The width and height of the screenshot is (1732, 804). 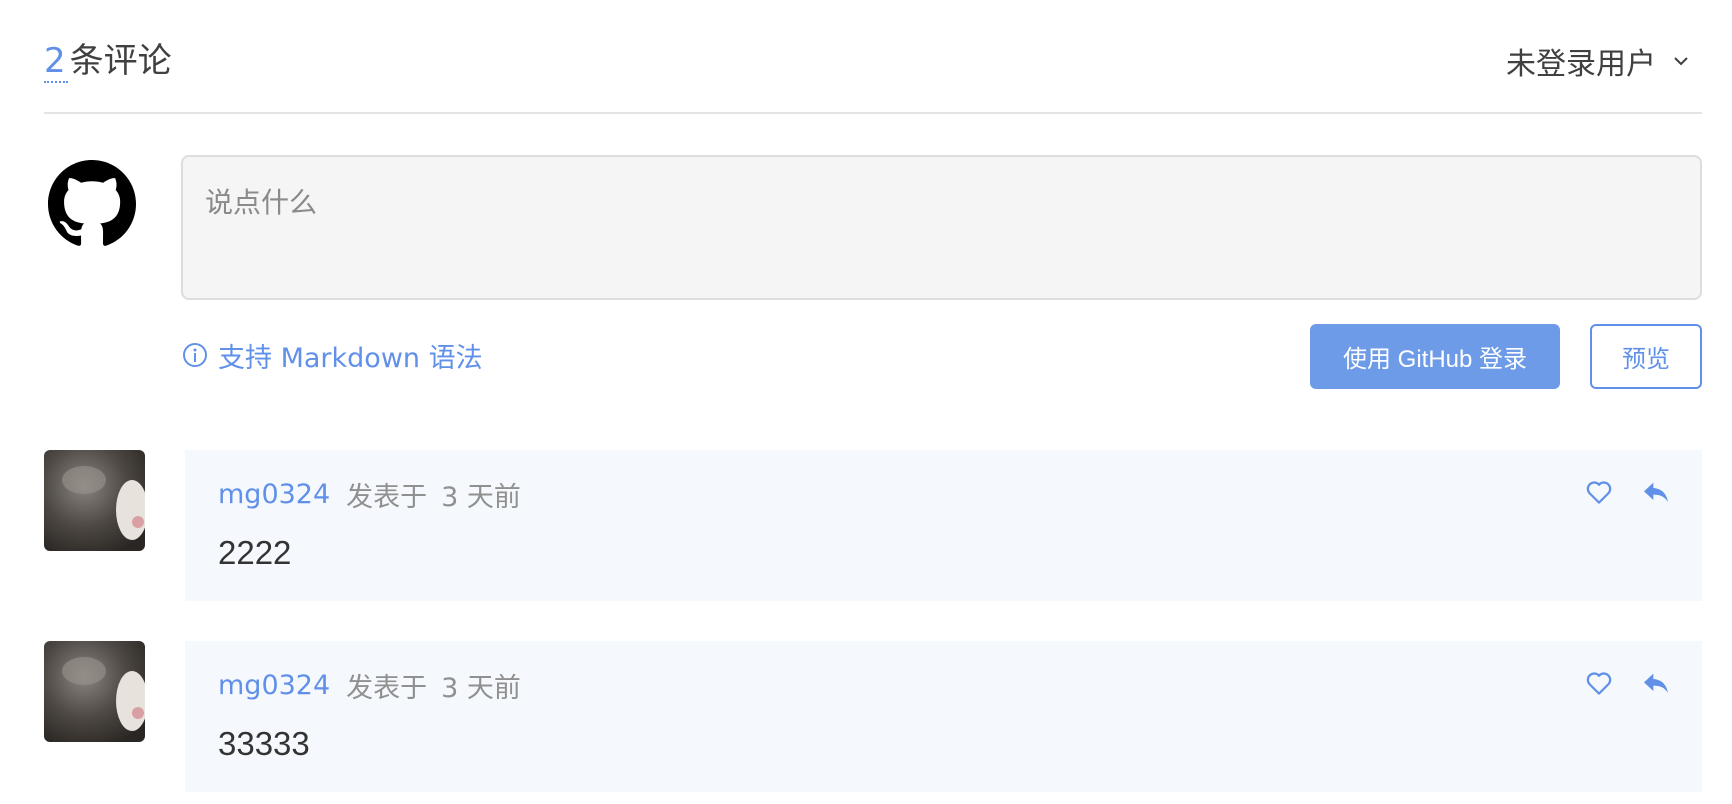 I want to click on markdown-tip-link: 支持 Markdown 语法, so click(x=332, y=355).